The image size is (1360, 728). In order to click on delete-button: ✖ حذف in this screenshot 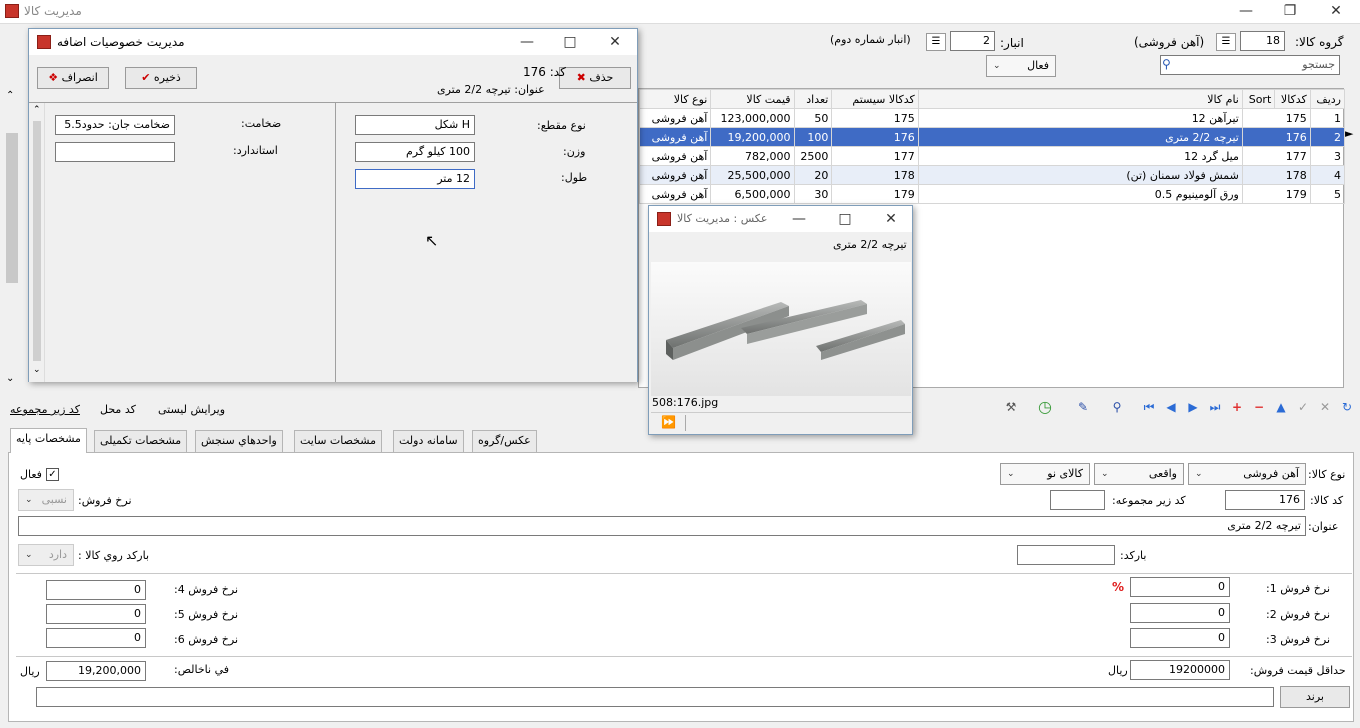, I will do `click(595, 78)`.